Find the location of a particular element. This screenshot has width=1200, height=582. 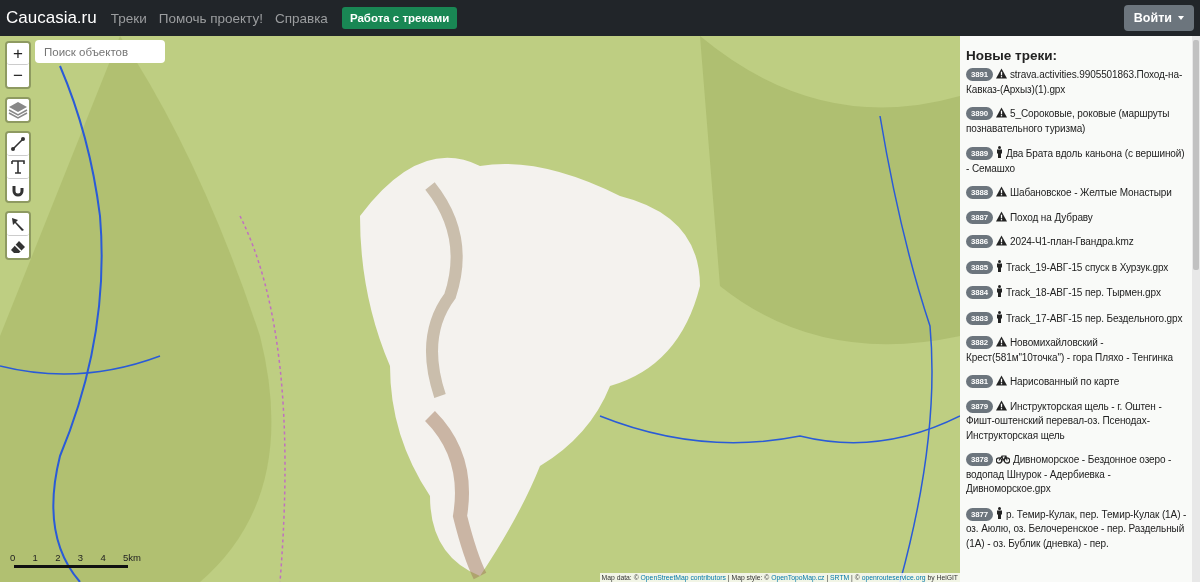

tracks-button: Работа с треками is located at coordinates (399, 18).